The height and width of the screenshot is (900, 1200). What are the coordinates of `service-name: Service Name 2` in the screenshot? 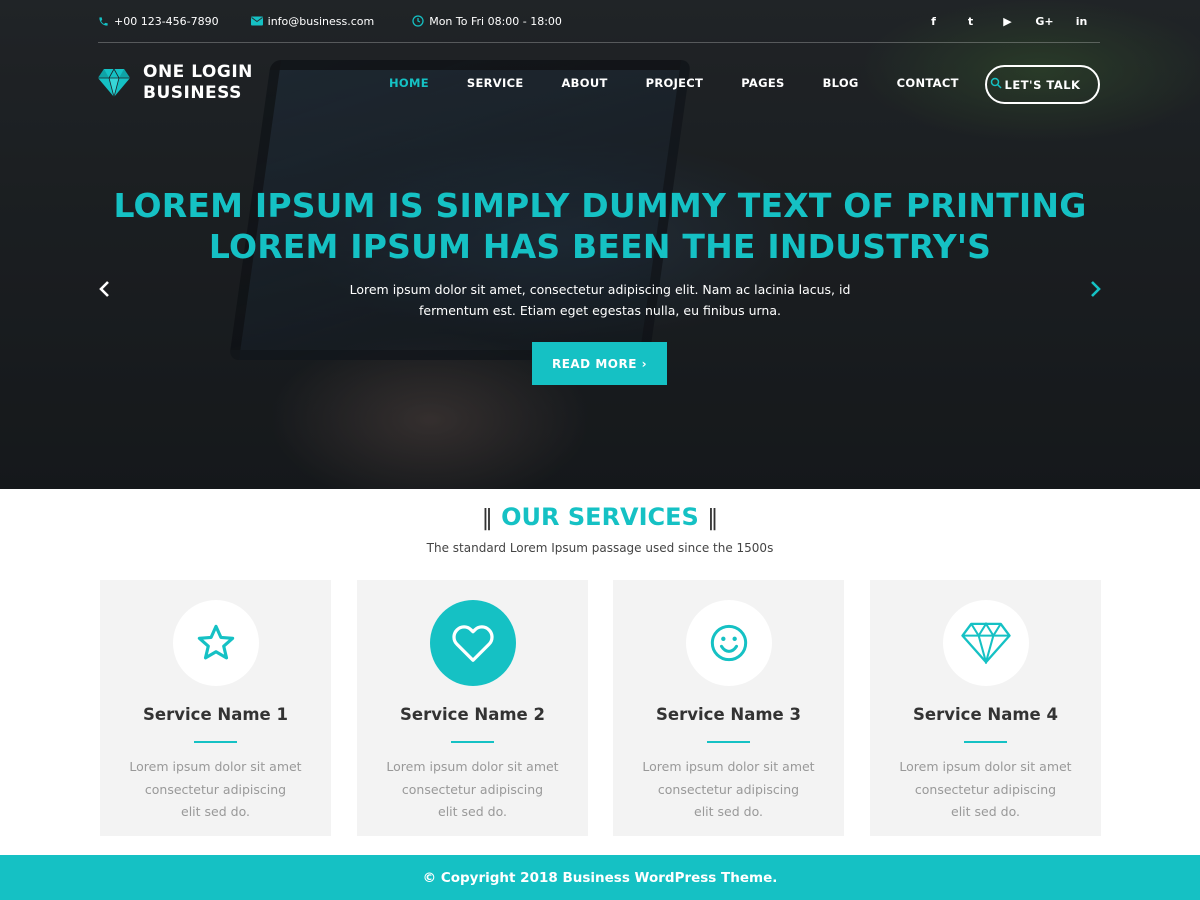 It's located at (472, 714).